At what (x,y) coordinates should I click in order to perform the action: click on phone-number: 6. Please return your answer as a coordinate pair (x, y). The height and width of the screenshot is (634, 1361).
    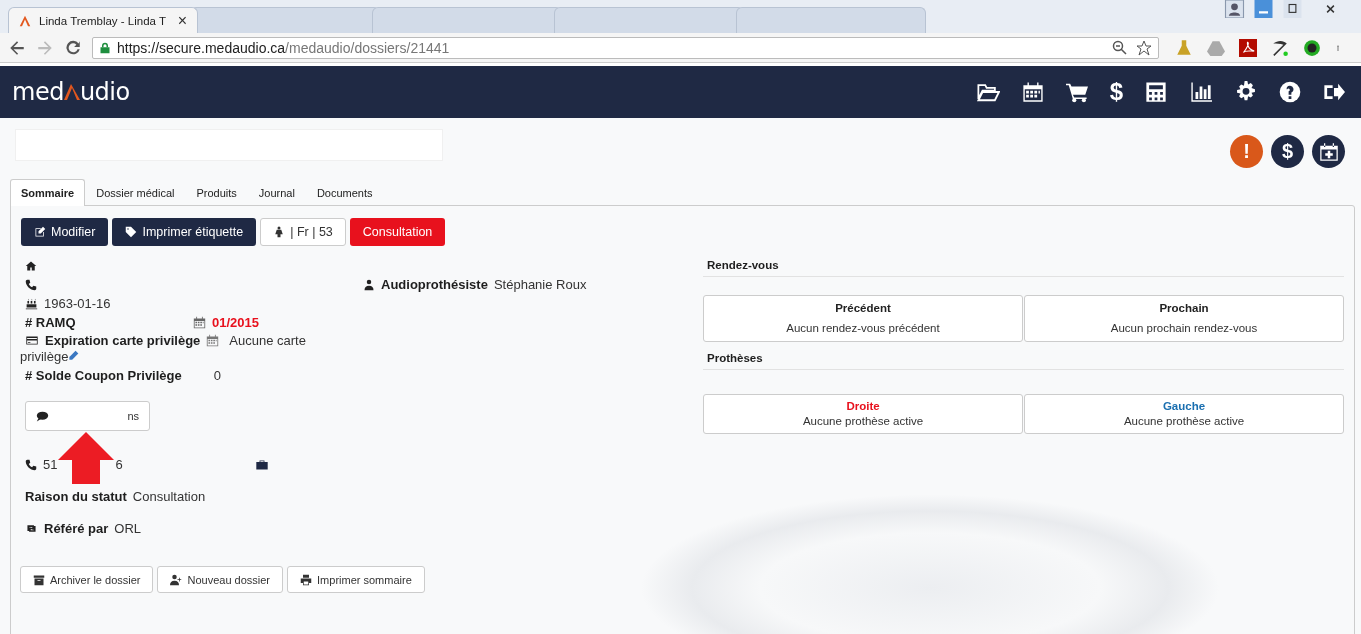
    Looking at the image, I should click on (119, 464).